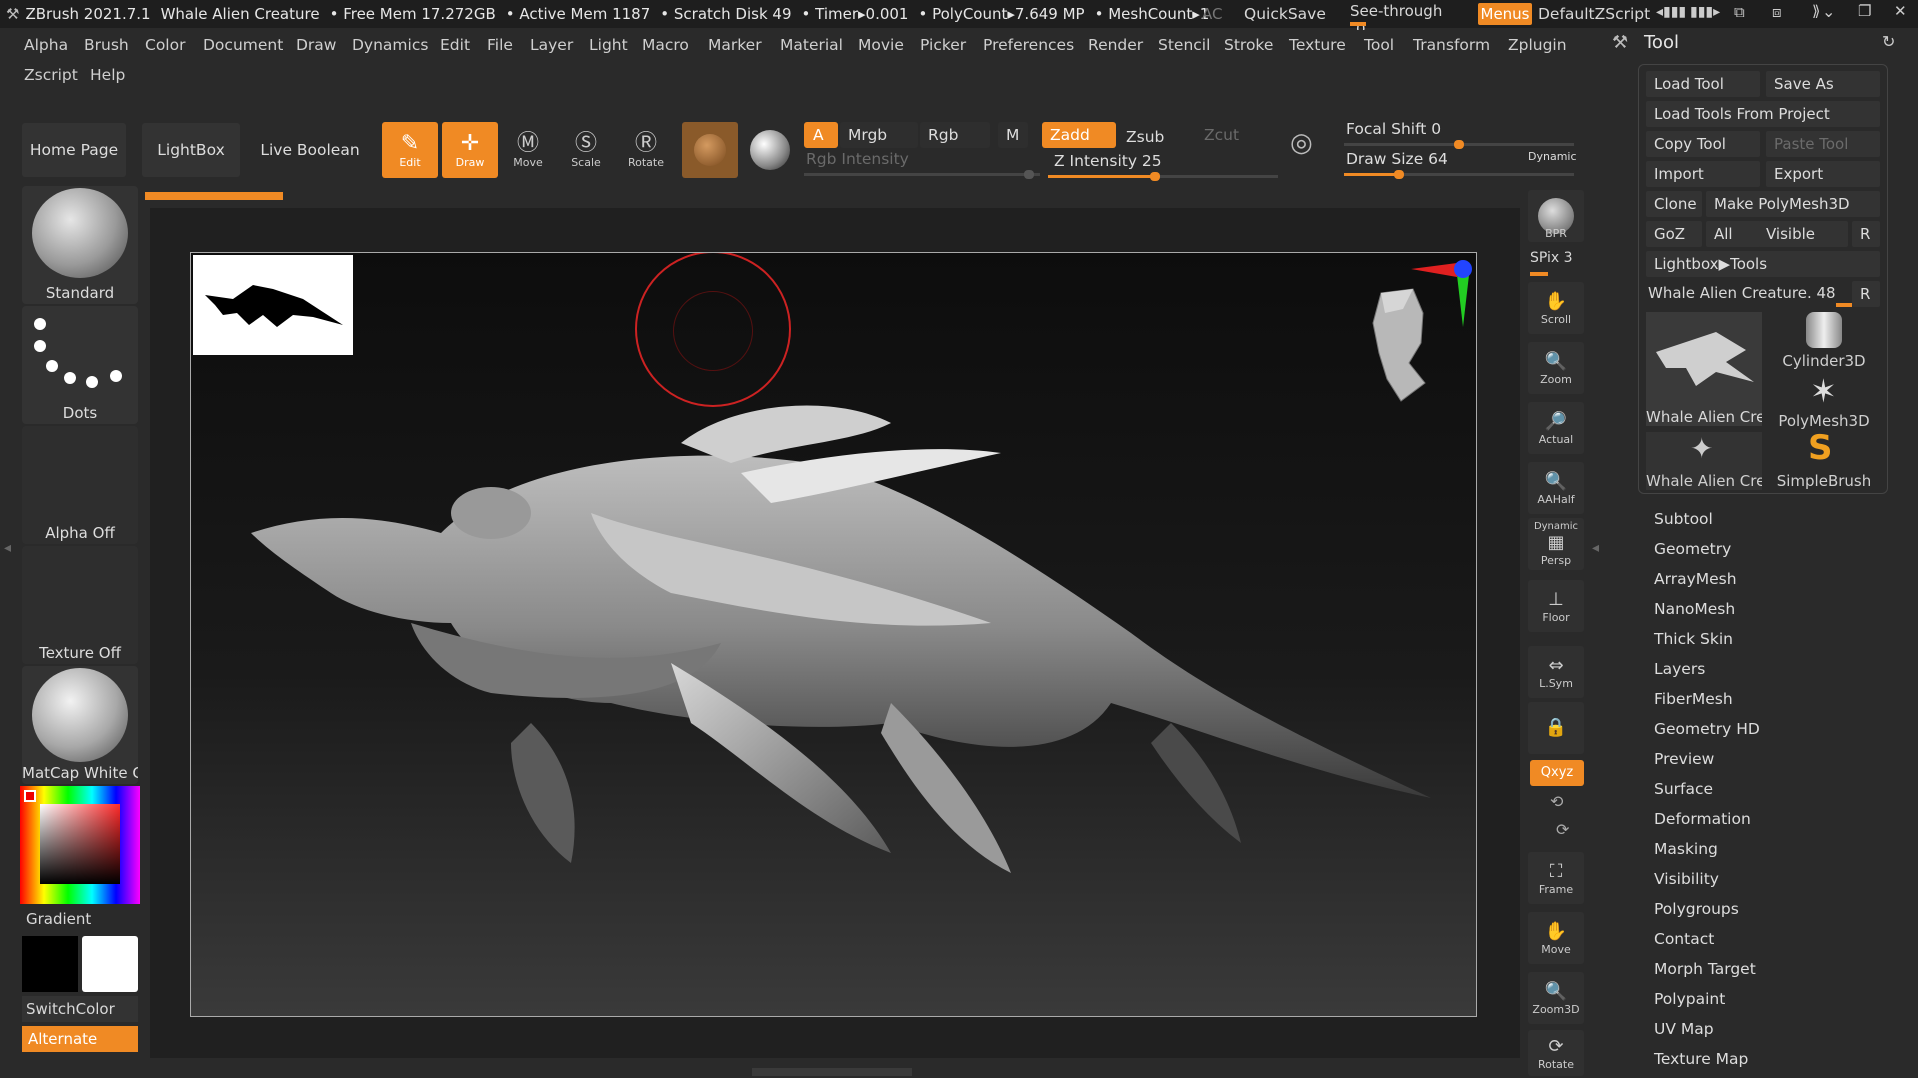  Describe the element at coordinates (390, 45) in the screenshot. I see `menu-dynamics: Dynamics` at that location.